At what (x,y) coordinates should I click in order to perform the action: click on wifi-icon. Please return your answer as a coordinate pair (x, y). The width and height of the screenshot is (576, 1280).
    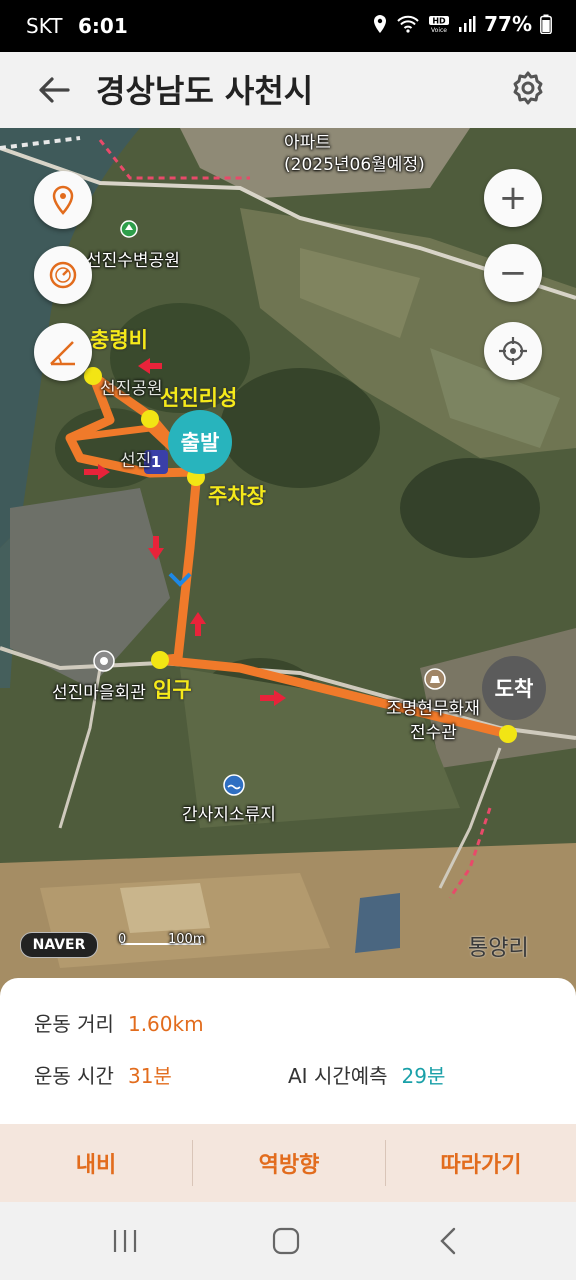
    Looking at the image, I should click on (408, 24).